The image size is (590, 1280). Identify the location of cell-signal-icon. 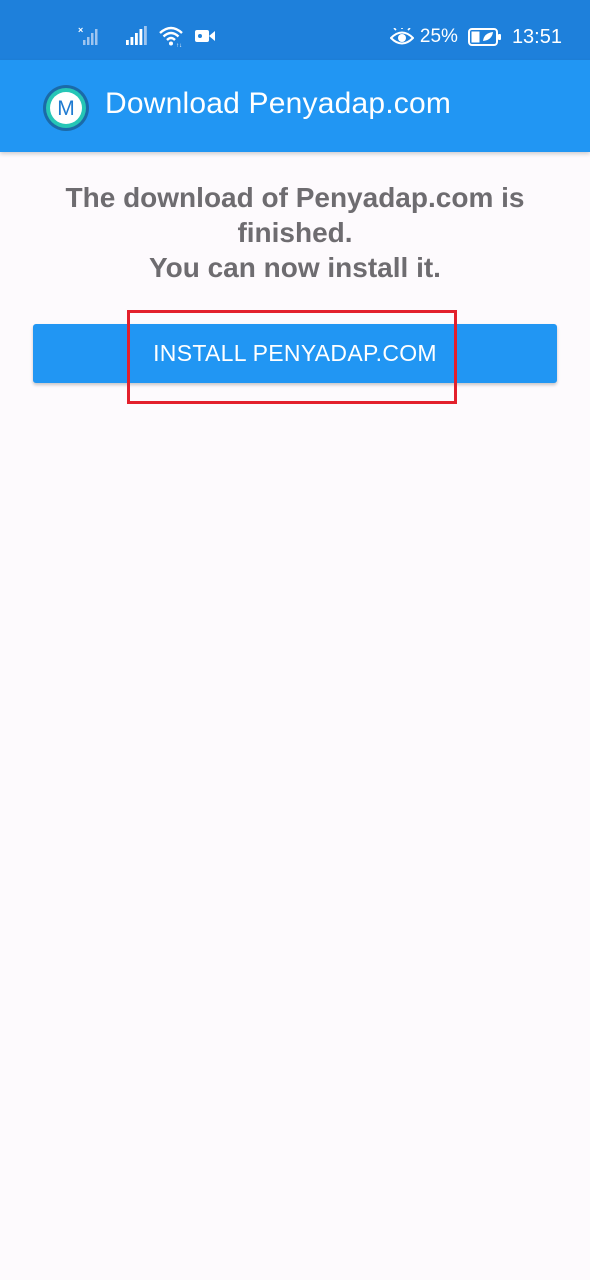
(136, 35).